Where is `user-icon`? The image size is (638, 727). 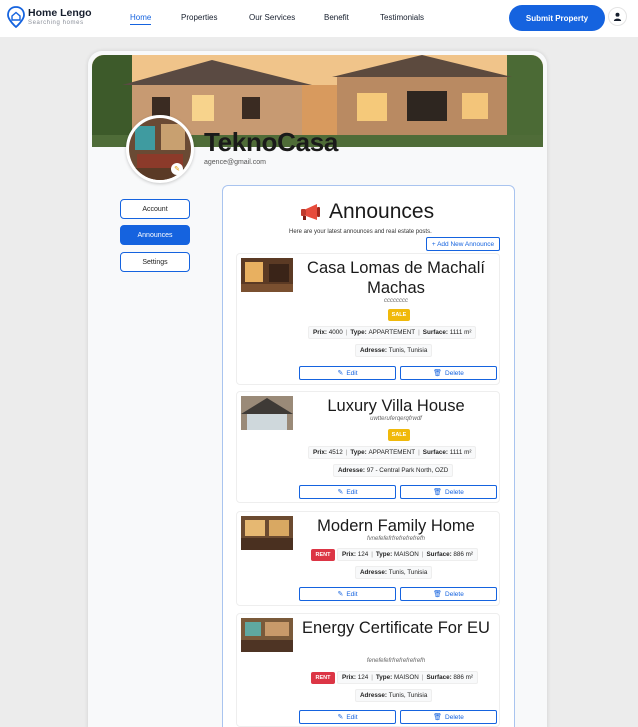
user-icon is located at coordinates (617, 16).